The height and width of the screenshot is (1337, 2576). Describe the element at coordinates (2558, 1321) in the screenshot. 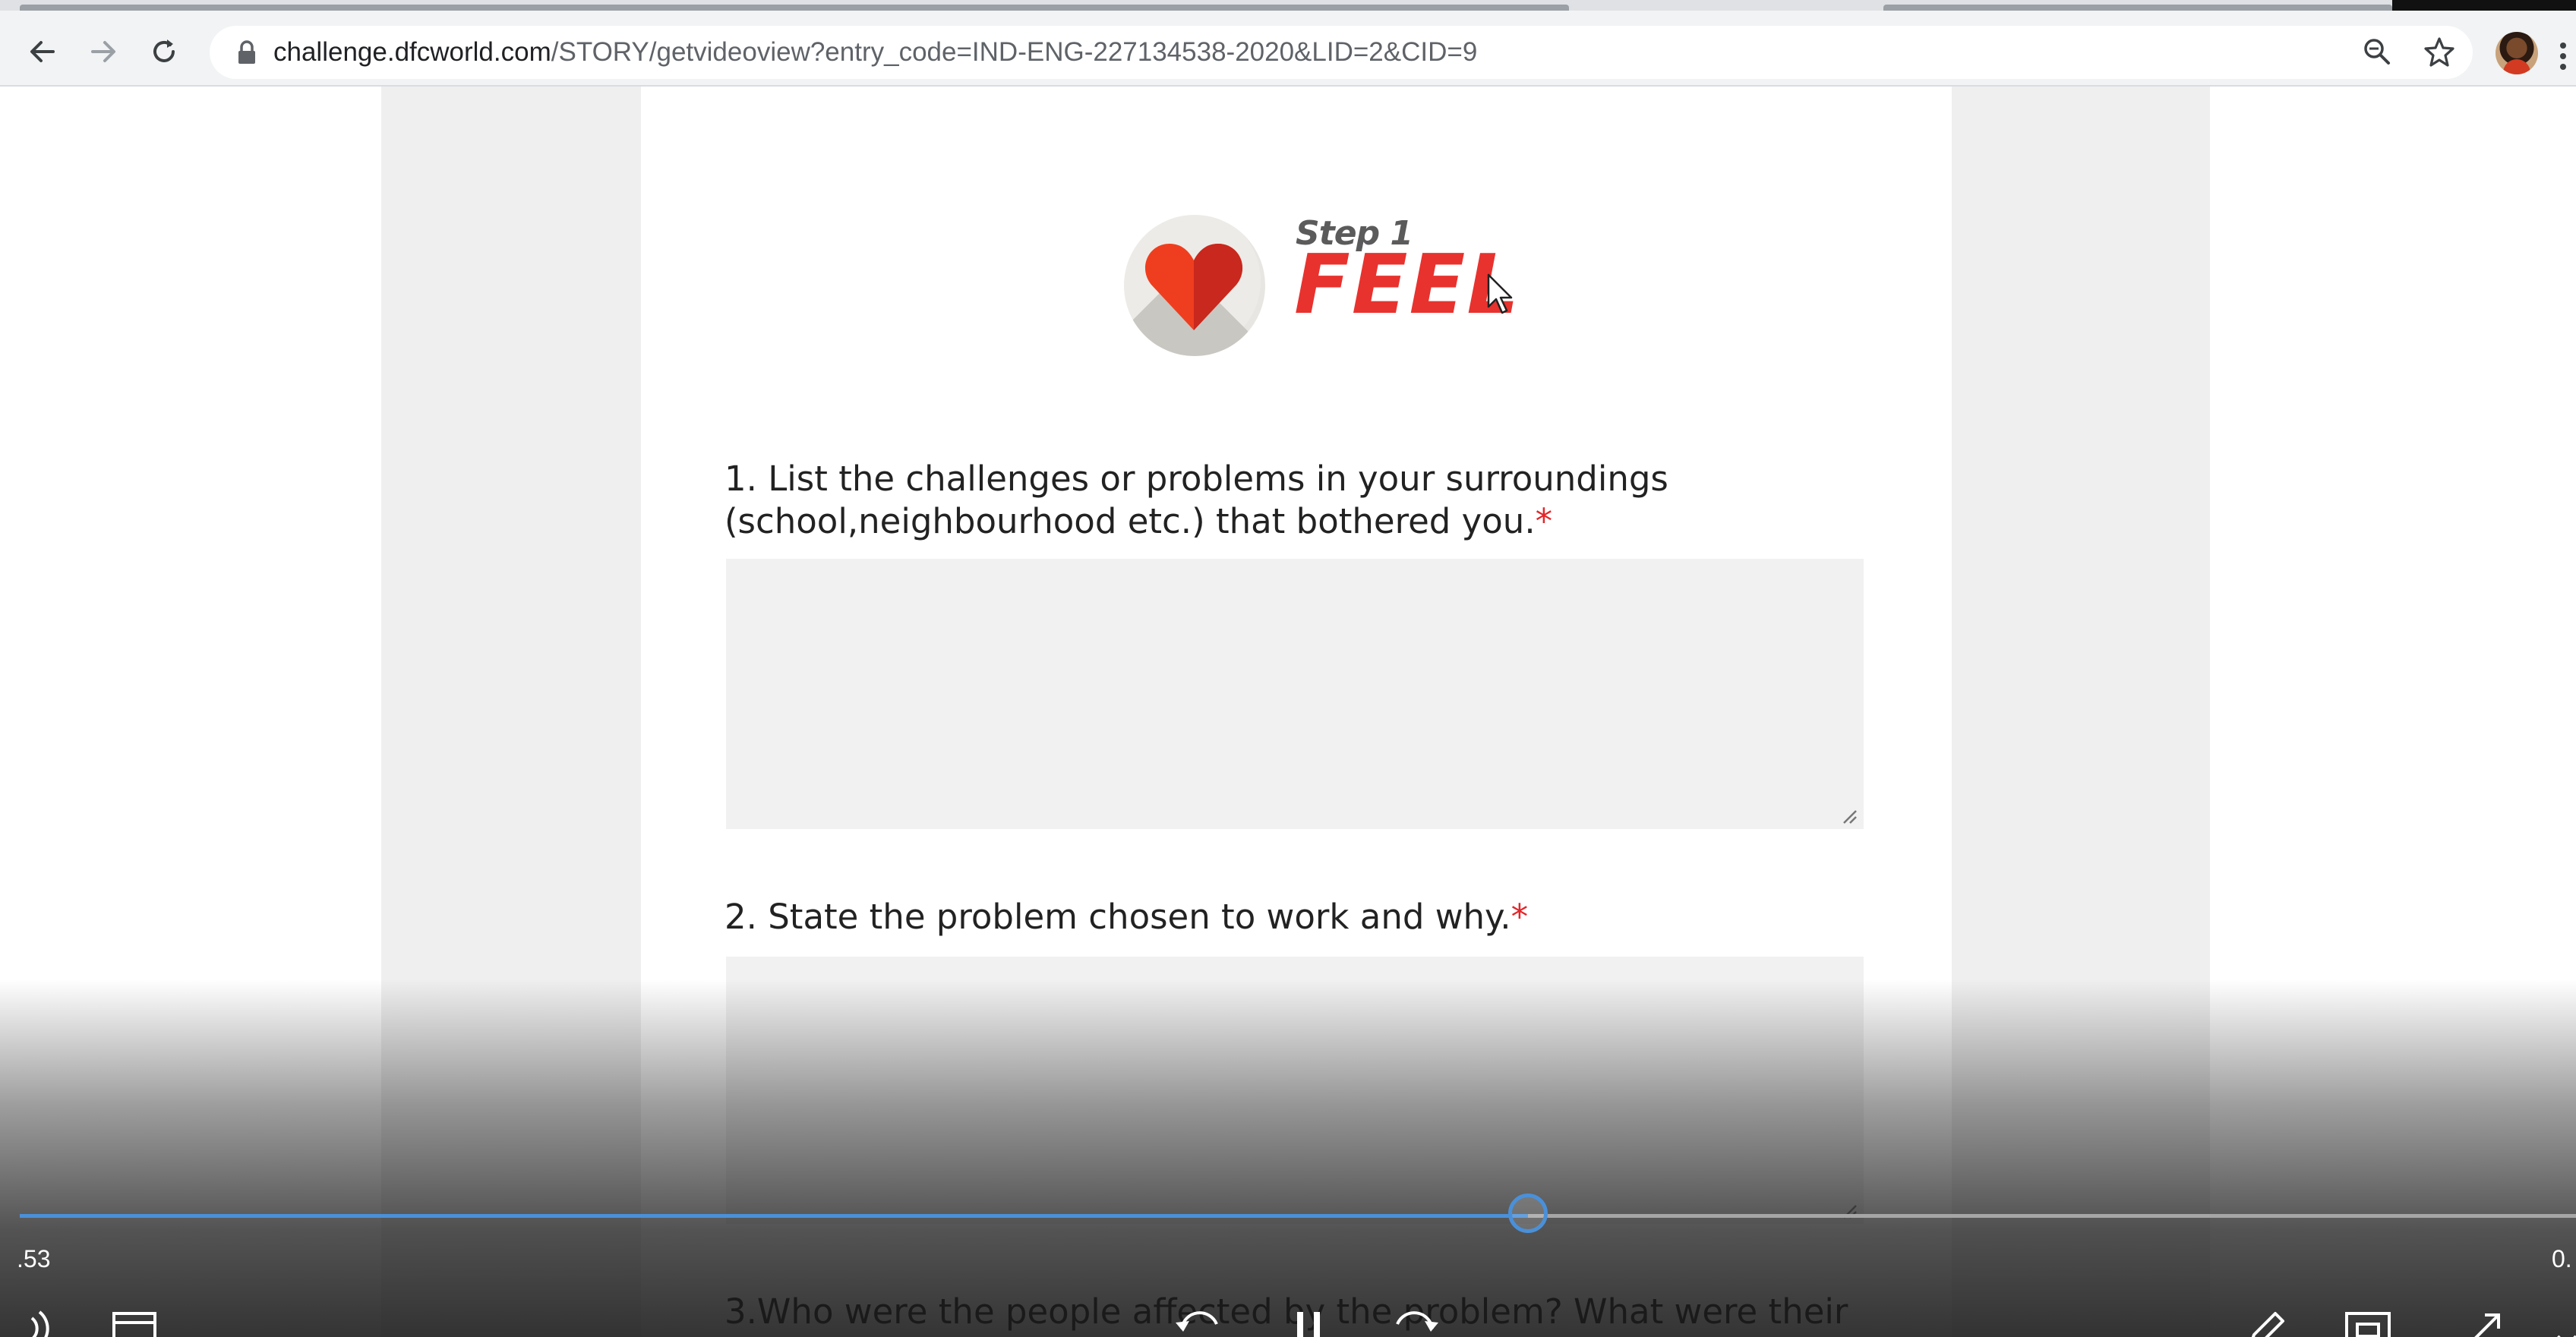

I see `more-icon` at that location.